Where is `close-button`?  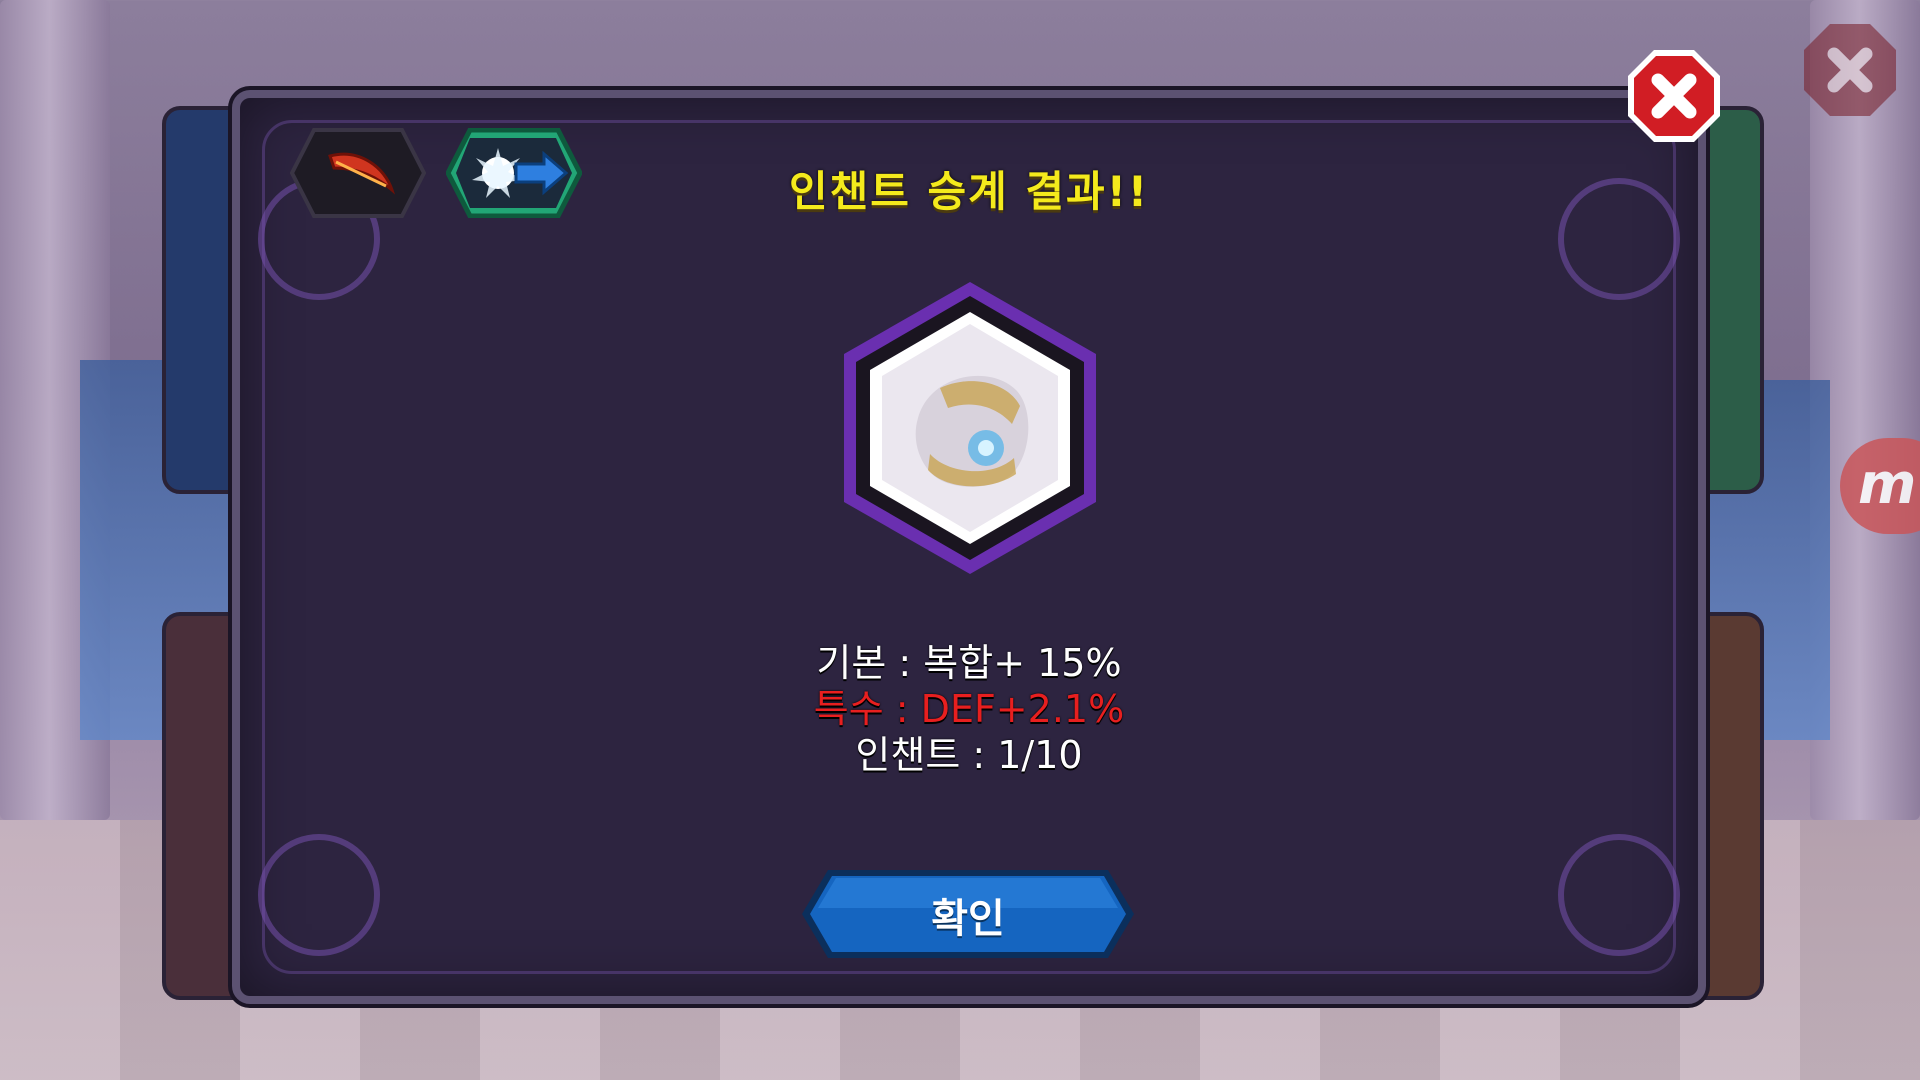
close-button is located at coordinates (1674, 96).